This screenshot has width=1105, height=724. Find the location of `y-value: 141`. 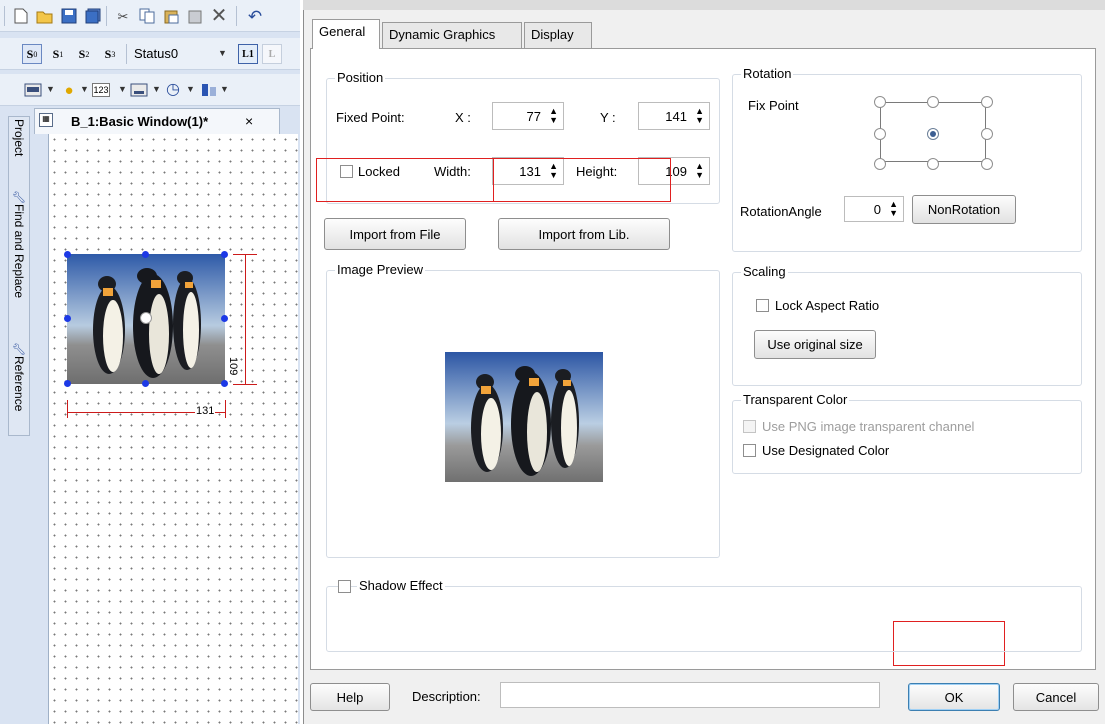

y-value: 141 is located at coordinates (676, 116).